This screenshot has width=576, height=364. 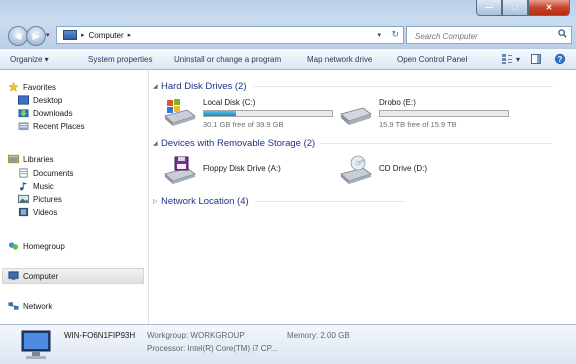 I want to click on sidebar-item-network: Network, so click(x=30, y=306).